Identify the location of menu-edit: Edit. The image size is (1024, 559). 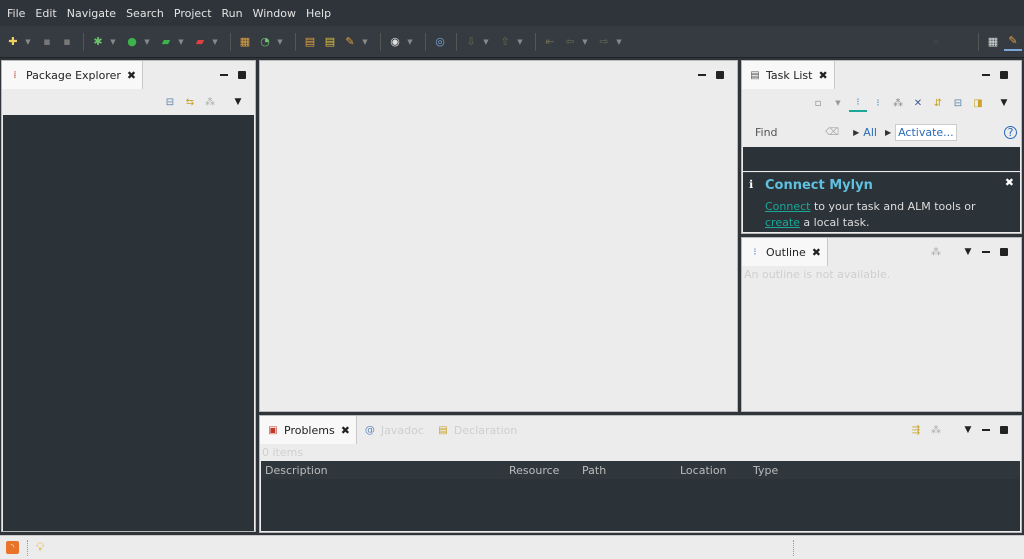
(45, 13).